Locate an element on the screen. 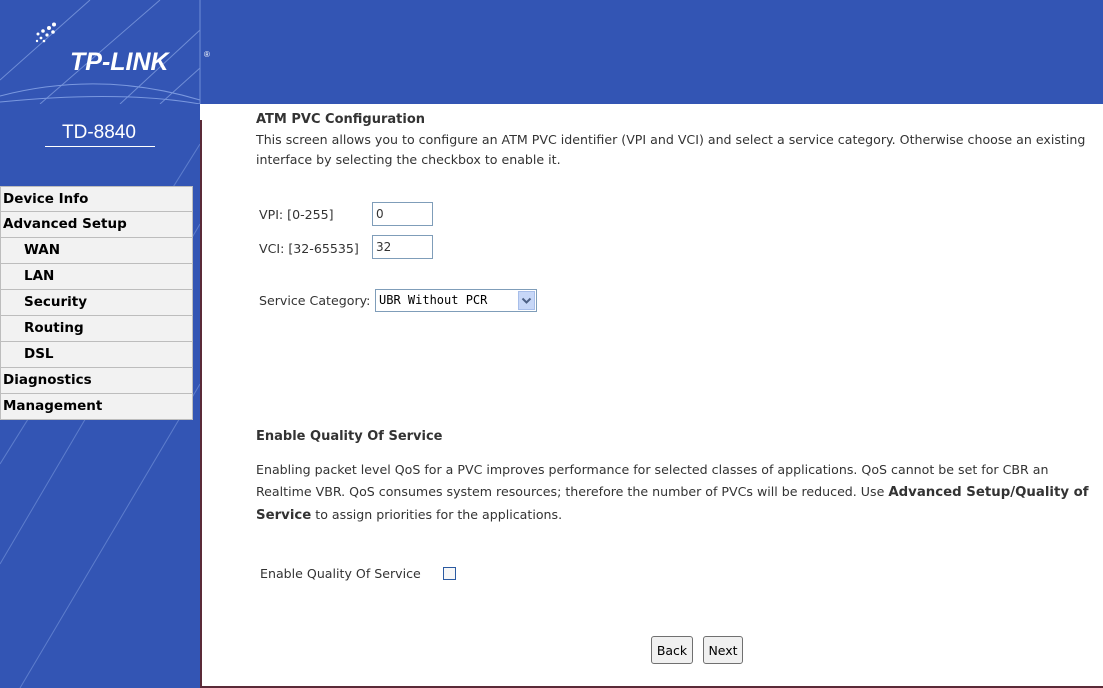 The image size is (1103, 688). chevron-down-icon is located at coordinates (526, 300).